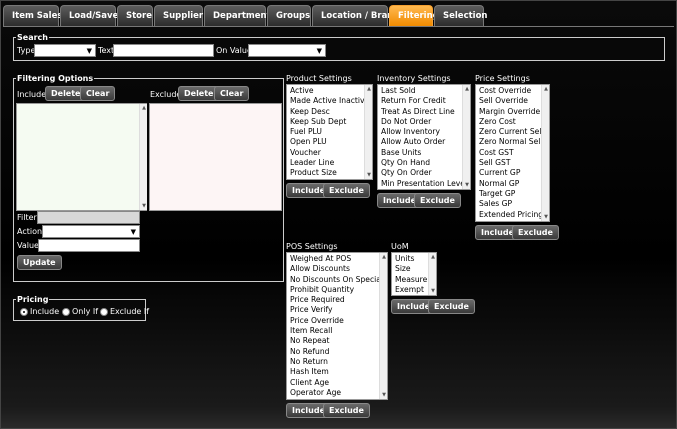  I want to click on list-item: Return For Credit, so click(424, 101).